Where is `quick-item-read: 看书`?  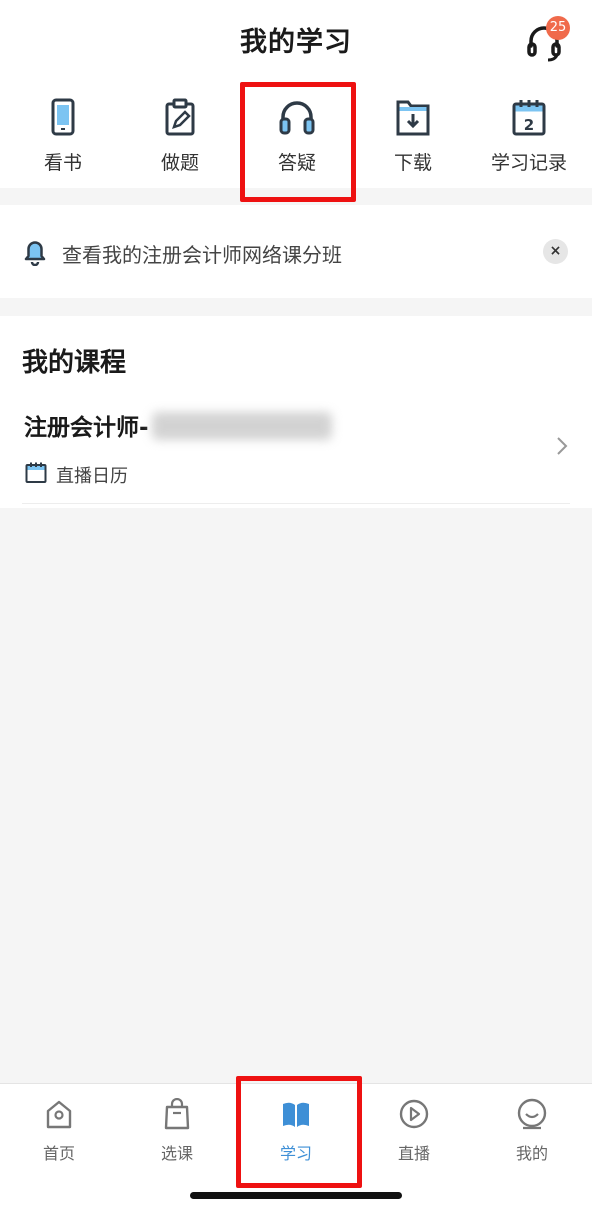 quick-item-read: 看书 is located at coordinates (63, 133).